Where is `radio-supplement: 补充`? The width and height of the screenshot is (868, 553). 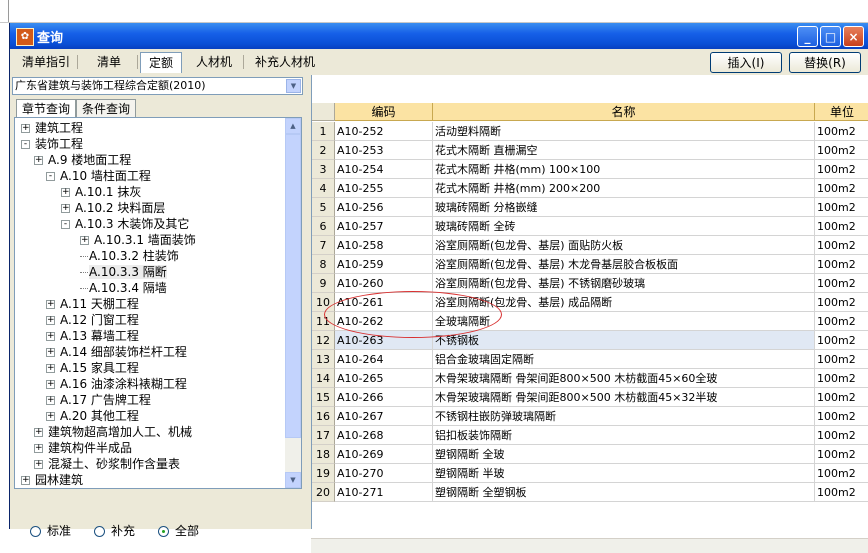
radio-supplement: 补充 is located at coordinates (114, 530).